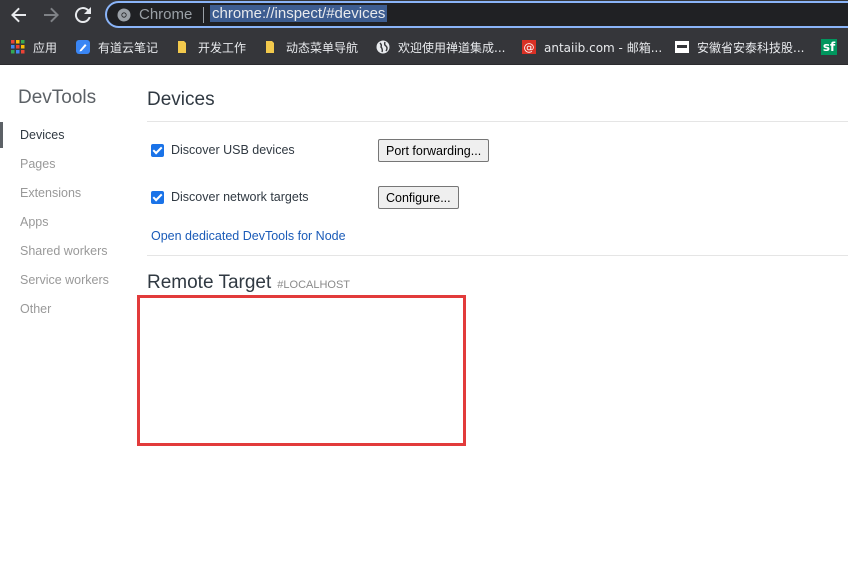  What do you see at coordinates (35, 309) in the screenshot?
I see `sidebar-item-other: Other` at bounding box center [35, 309].